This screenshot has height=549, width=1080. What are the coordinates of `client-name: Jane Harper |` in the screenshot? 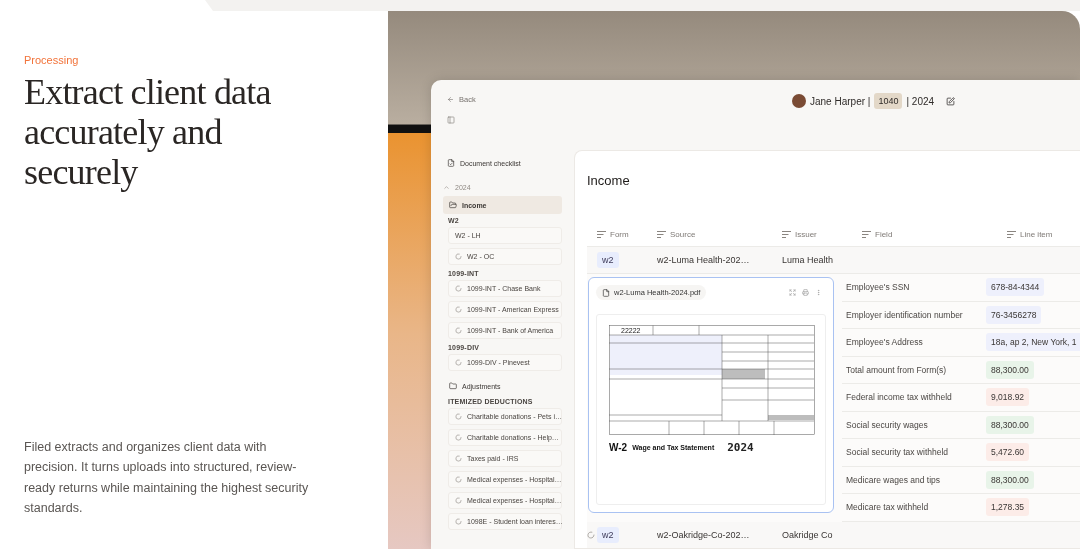 It's located at (840, 101).